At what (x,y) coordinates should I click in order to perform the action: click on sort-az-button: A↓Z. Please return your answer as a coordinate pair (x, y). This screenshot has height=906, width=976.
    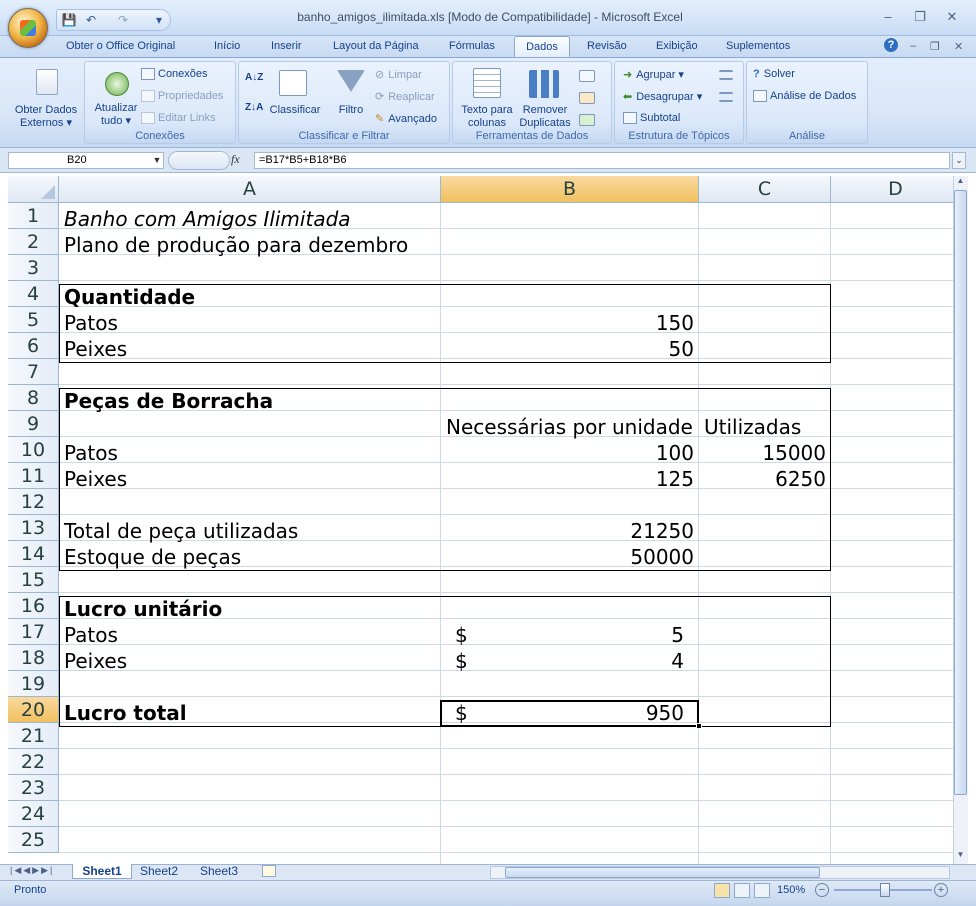
    Looking at the image, I should click on (254, 77).